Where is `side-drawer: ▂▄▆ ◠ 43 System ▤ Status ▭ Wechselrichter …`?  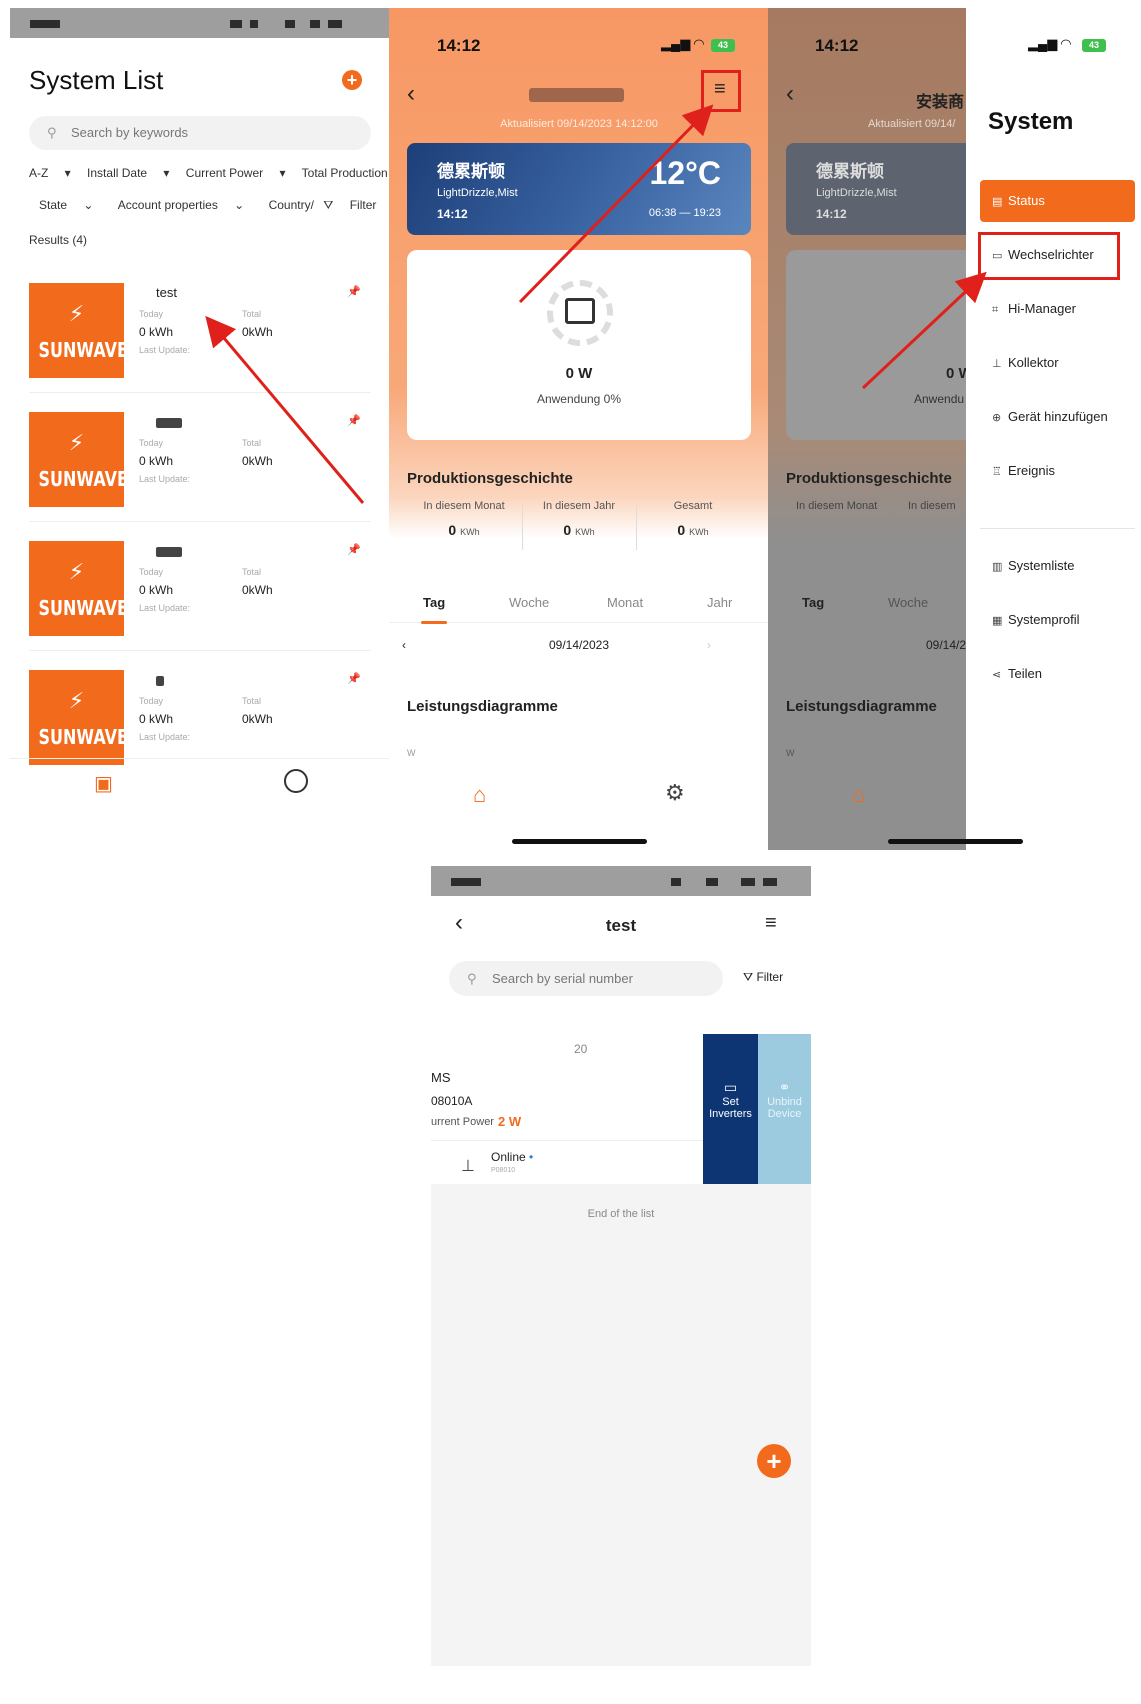 side-drawer: ▂▄▆ ◠ 43 System ▤ Status ▭ Wechselrichter … is located at coordinates (1053, 429).